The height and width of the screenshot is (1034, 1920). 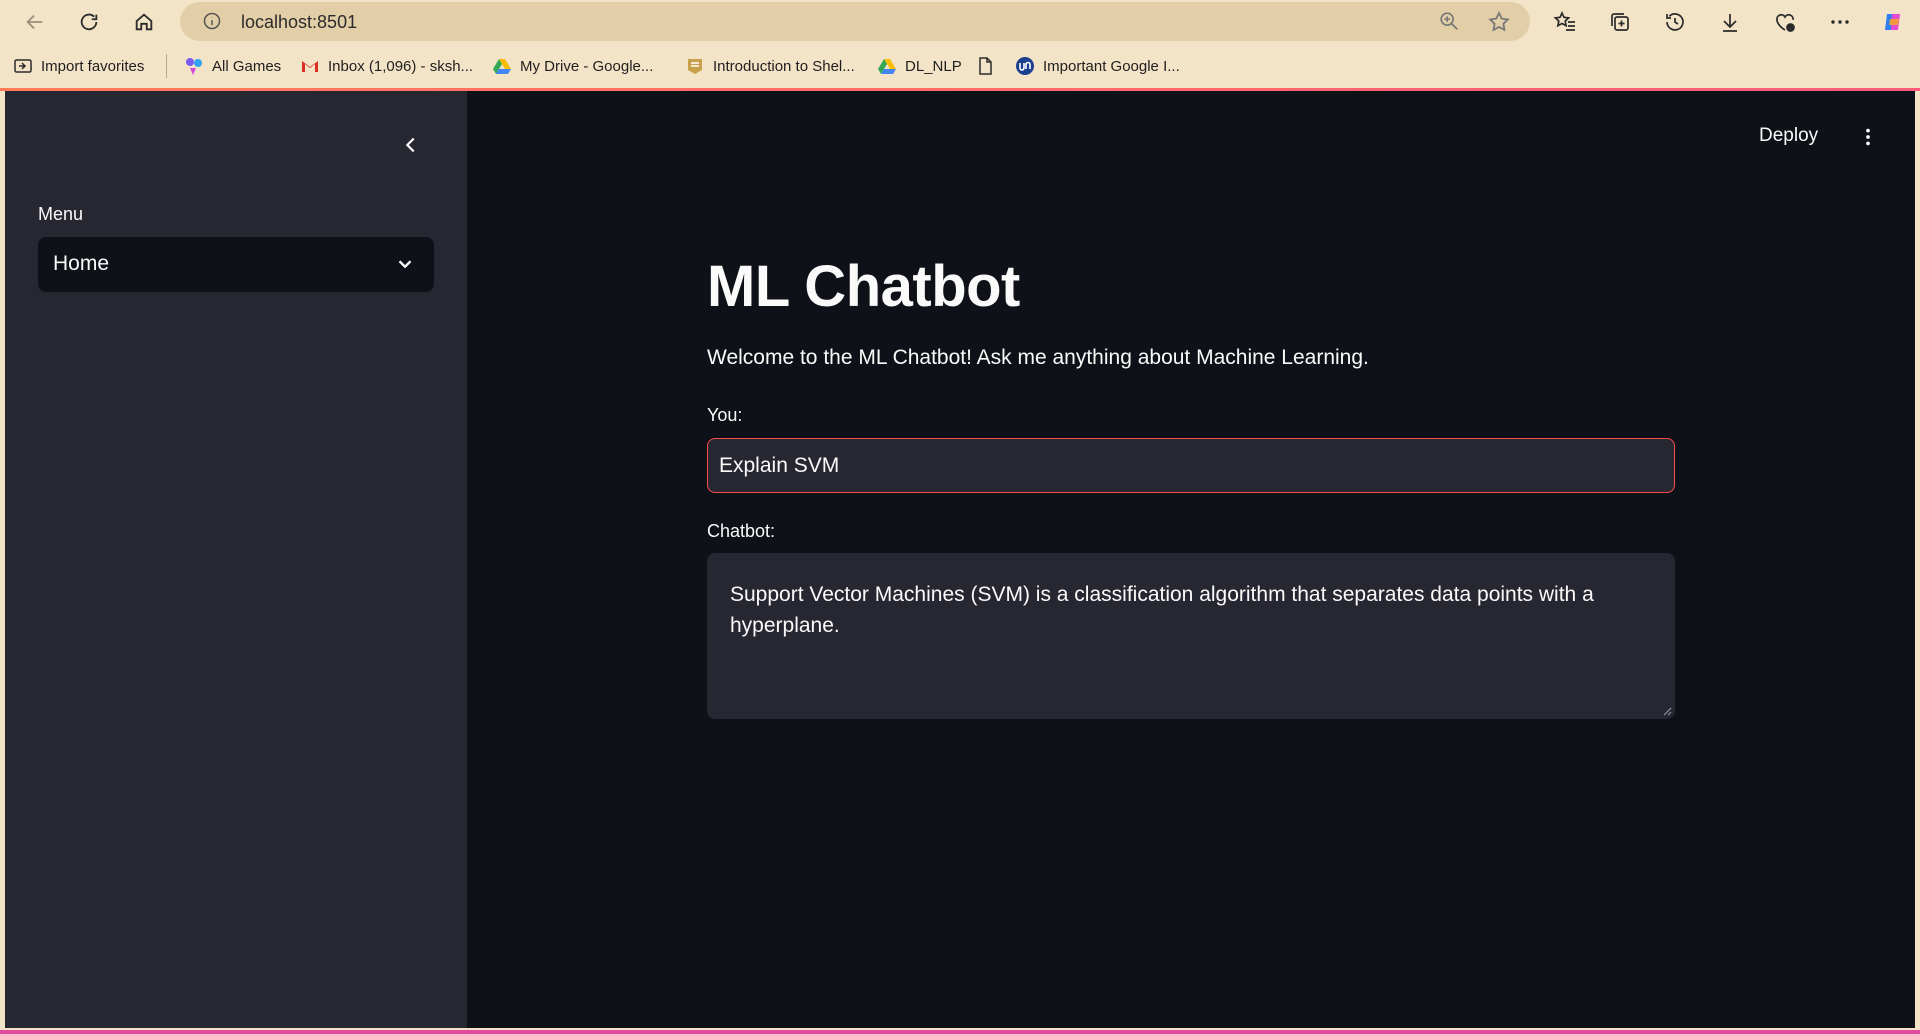 I want to click on history-icon, so click(x=1675, y=22).